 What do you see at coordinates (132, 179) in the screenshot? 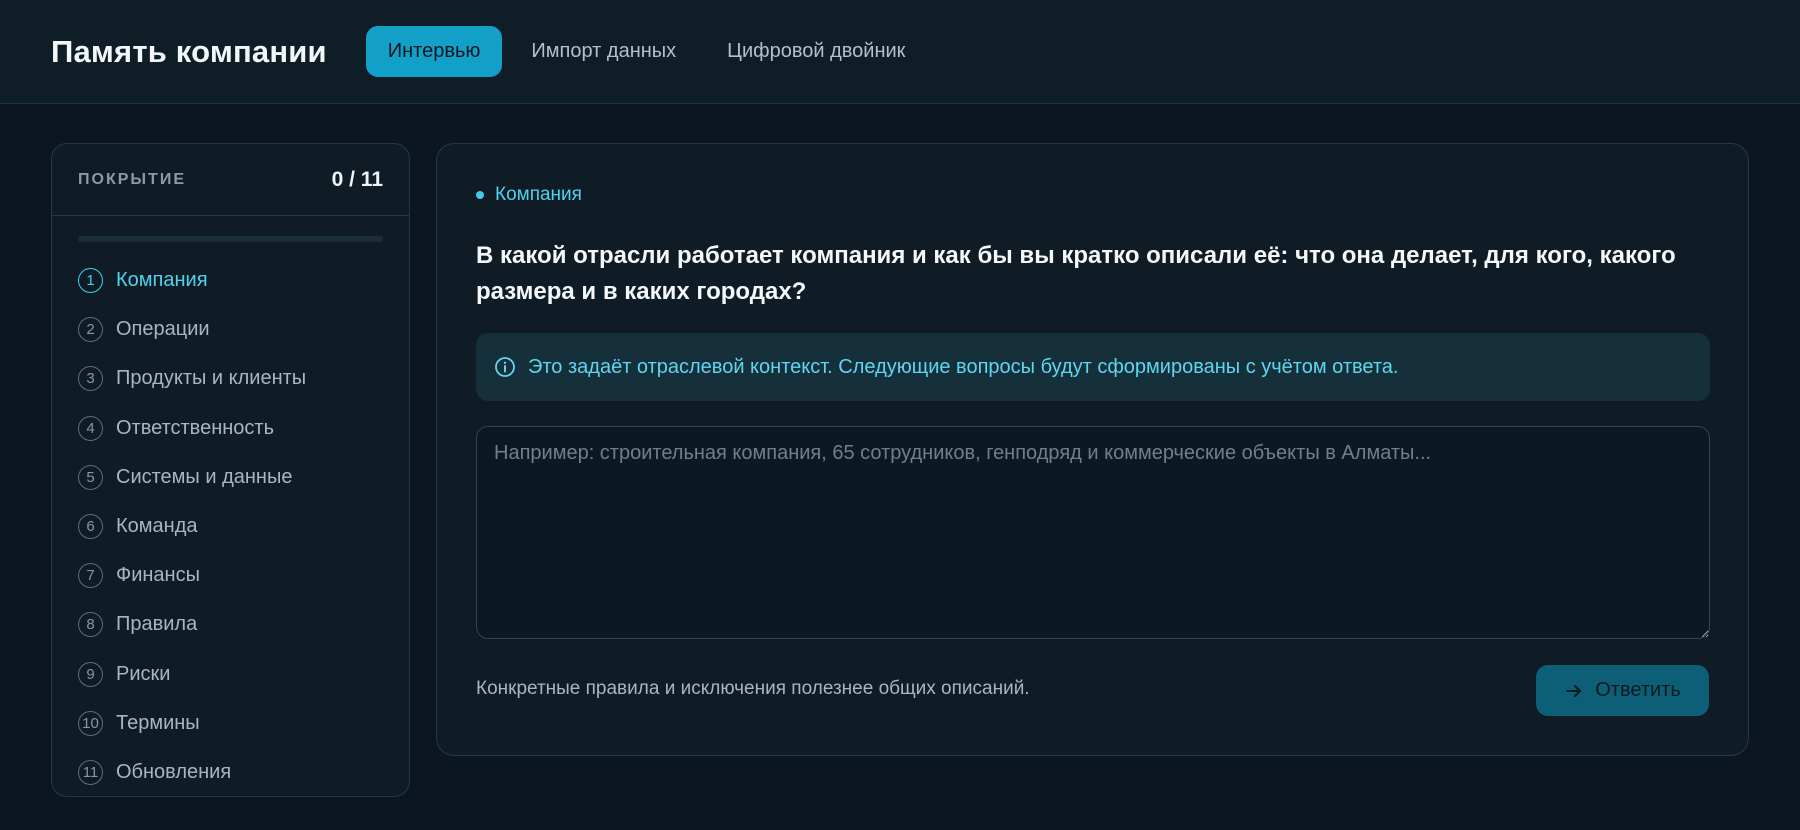
I see `coverage-label: ПОКРЫТИЕ` at bounding box center [132, 179].